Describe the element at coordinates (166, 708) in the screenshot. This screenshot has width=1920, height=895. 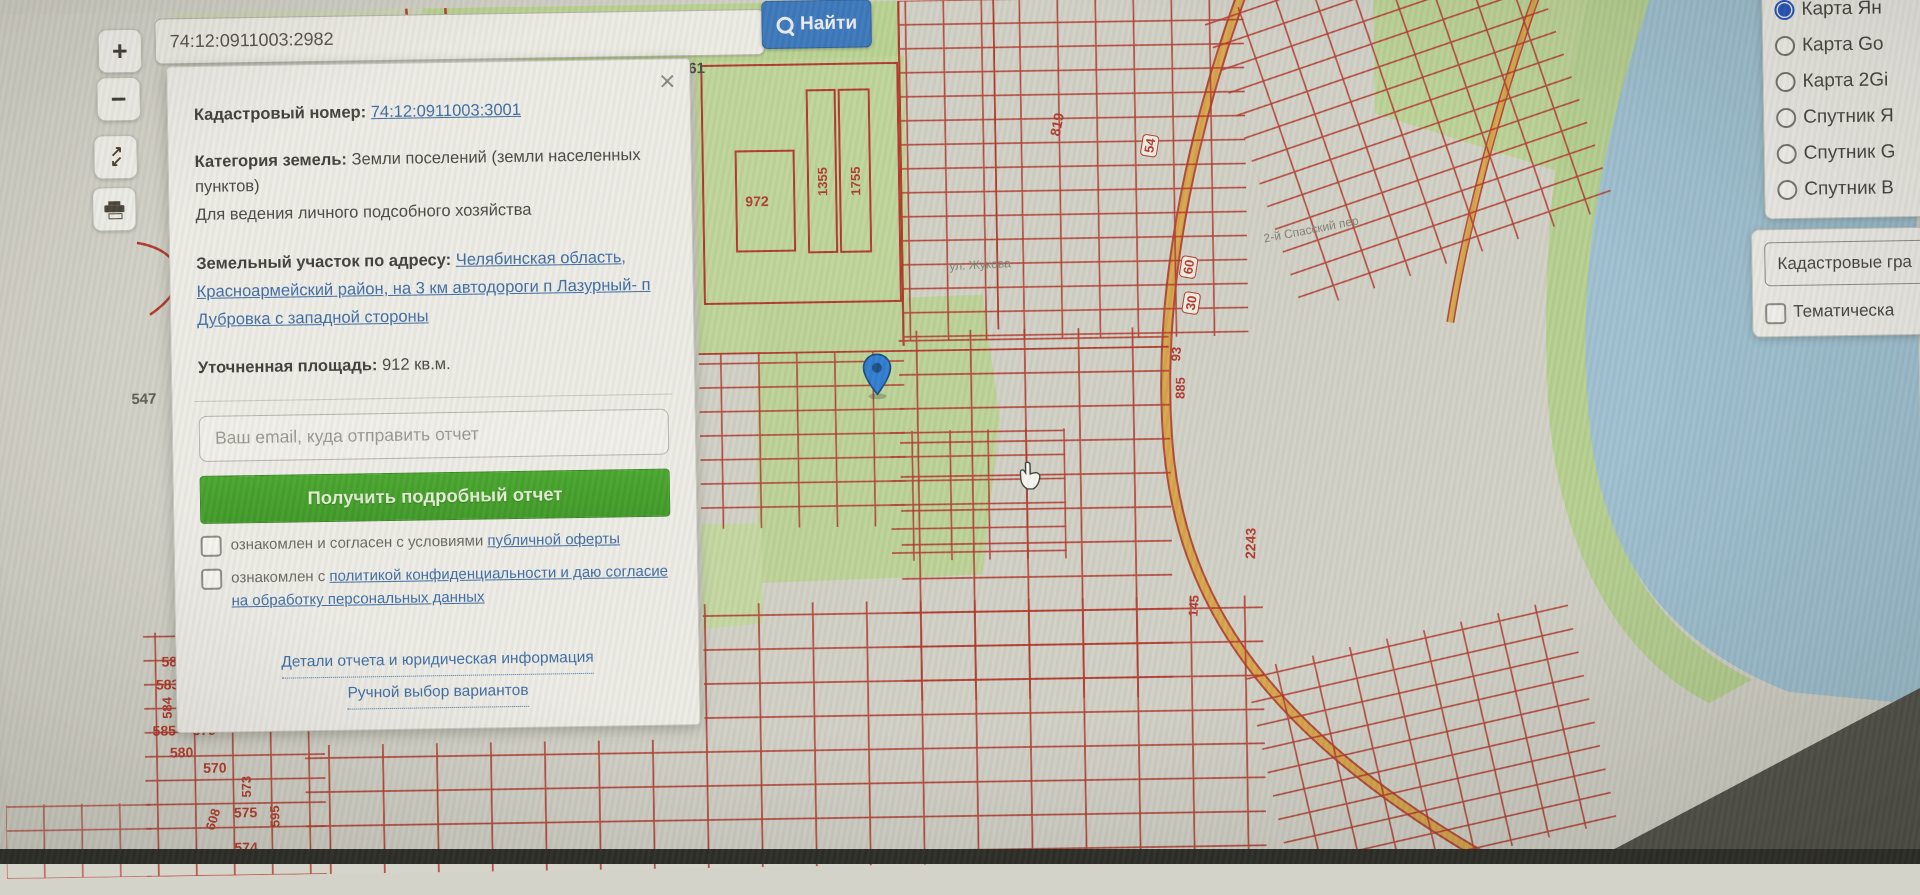
I see `map-parcel-label: 584` at that location.